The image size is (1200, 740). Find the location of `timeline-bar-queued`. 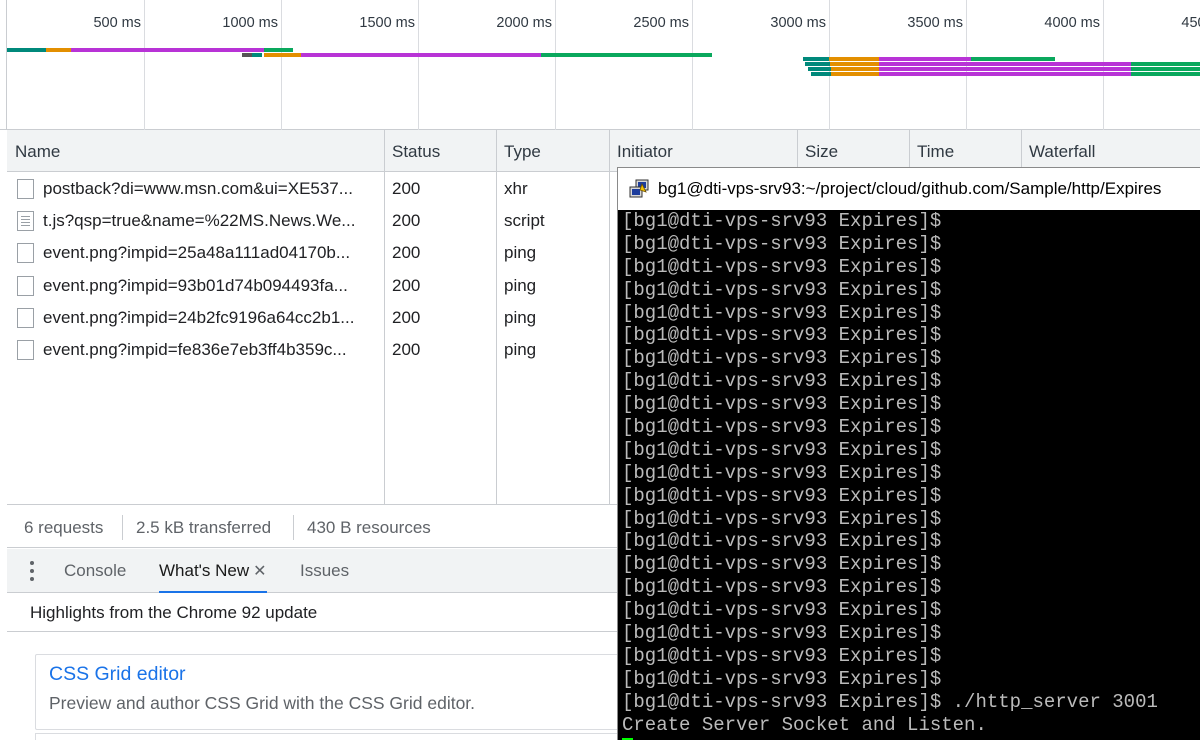

timeline-bar-queued is located at coordinates (247, 55).